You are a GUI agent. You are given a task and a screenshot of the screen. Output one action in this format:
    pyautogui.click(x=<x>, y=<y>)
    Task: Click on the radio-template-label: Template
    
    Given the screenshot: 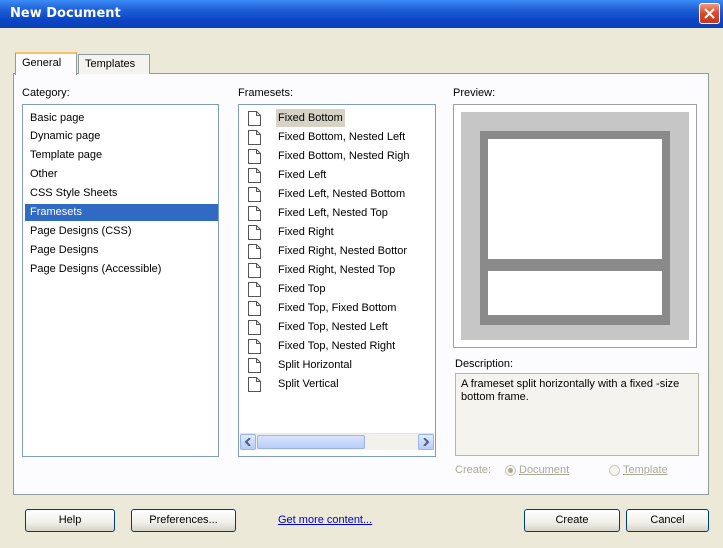 What is the action you would take?
    pyautogui.click(x=645, y=470)
    